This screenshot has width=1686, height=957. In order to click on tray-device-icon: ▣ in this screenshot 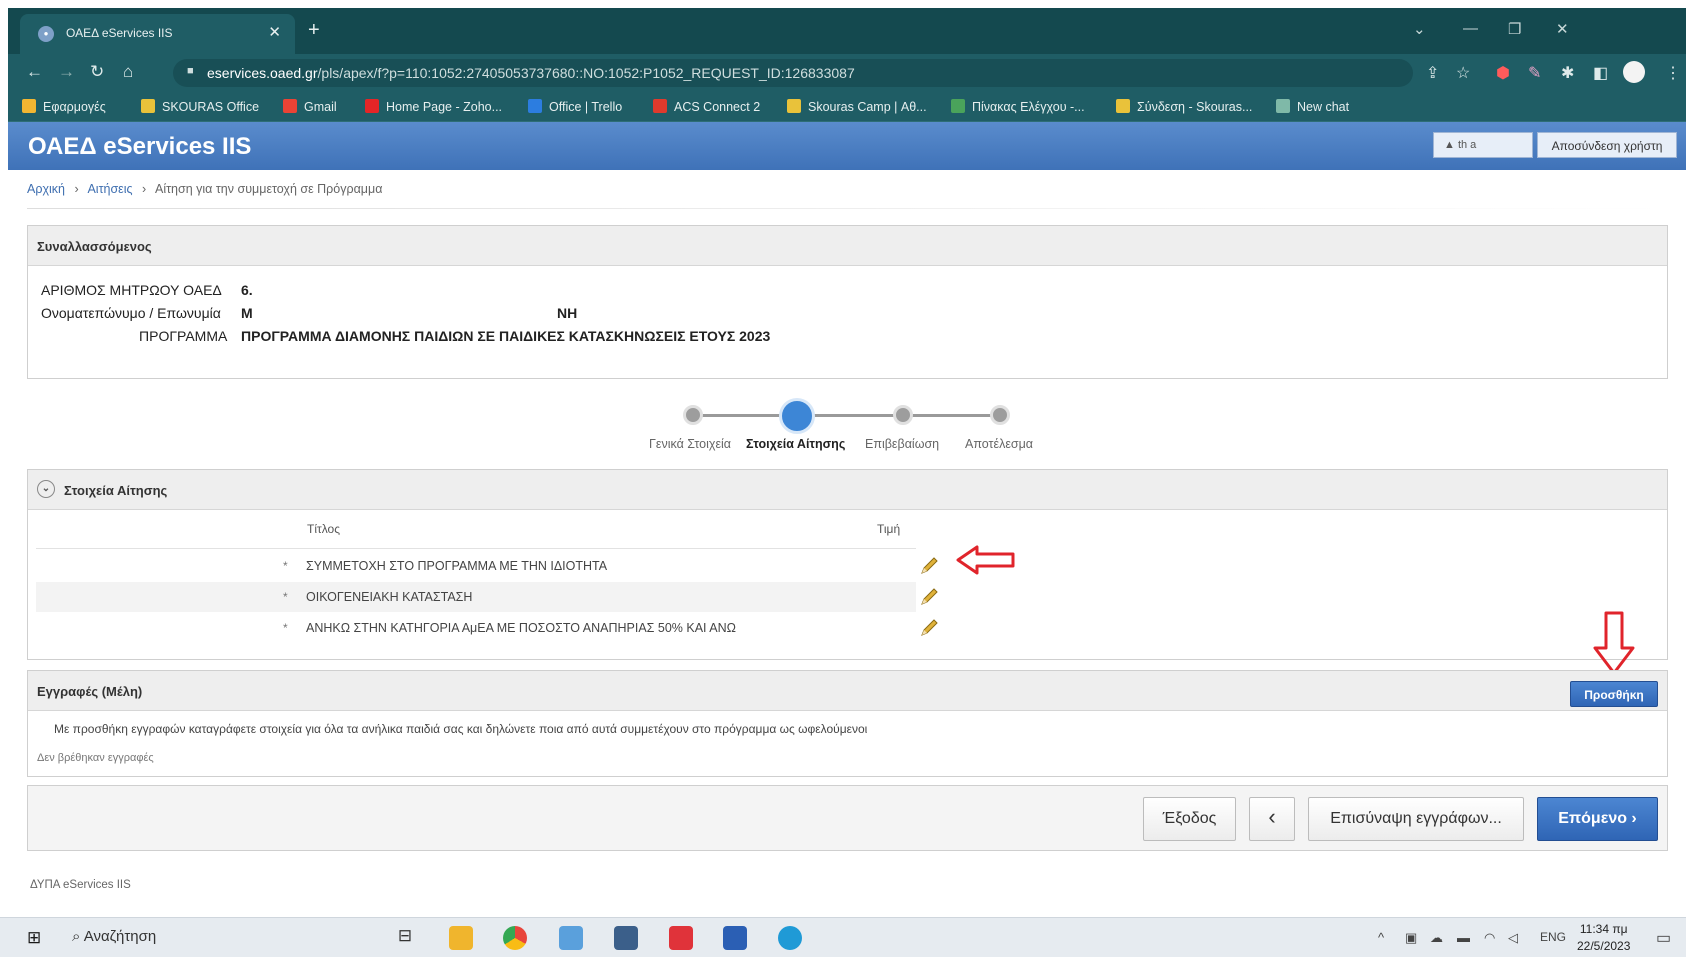, I will do `click(1411, 938)`.